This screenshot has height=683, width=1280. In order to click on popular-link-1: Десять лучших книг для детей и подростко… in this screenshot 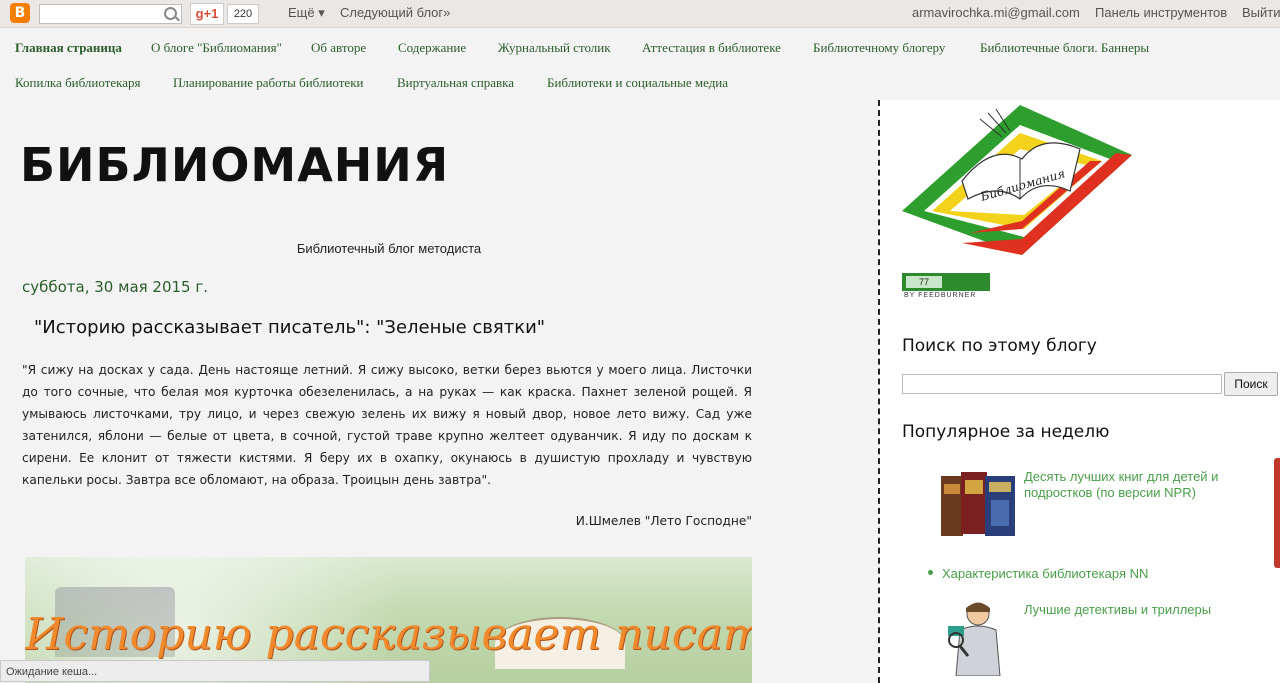, I will do `click(1134, 485)`.